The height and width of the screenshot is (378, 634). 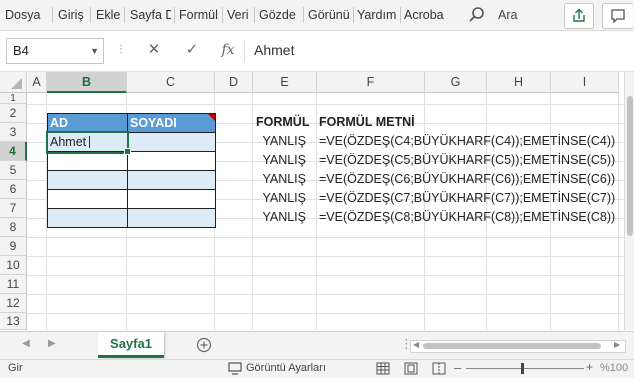 What do you see at coordinates (200, 15) in the screenshot?
I see `tab-formulas: Formül` at bounding box center [200, 15].